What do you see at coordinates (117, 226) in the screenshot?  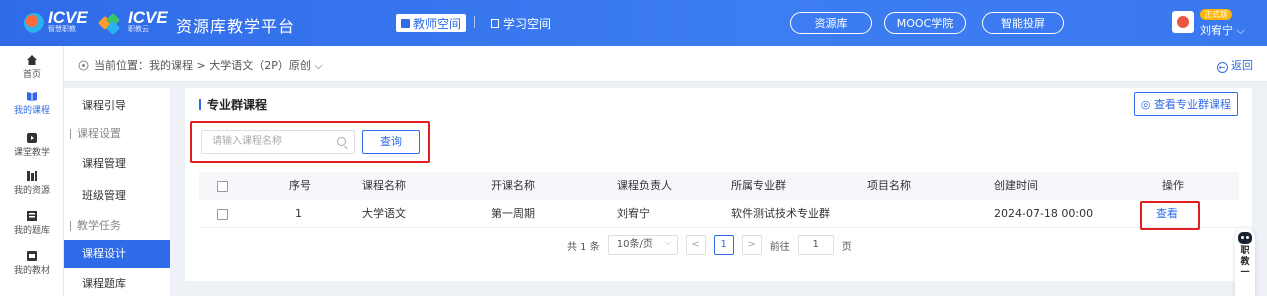 I see `subnav-group-teaching-tasks: 教学任务` at bounding box center [117, 226].